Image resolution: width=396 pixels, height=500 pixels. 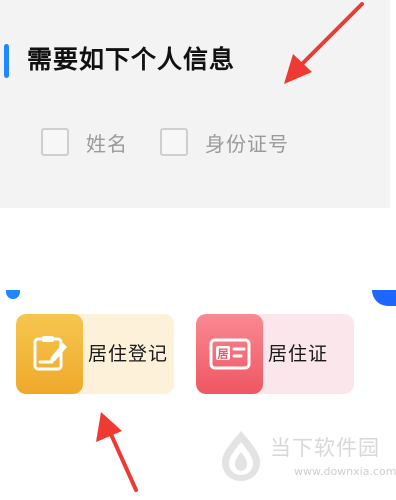 I want to click on panel-edge-right, so click(x=384, y=298).